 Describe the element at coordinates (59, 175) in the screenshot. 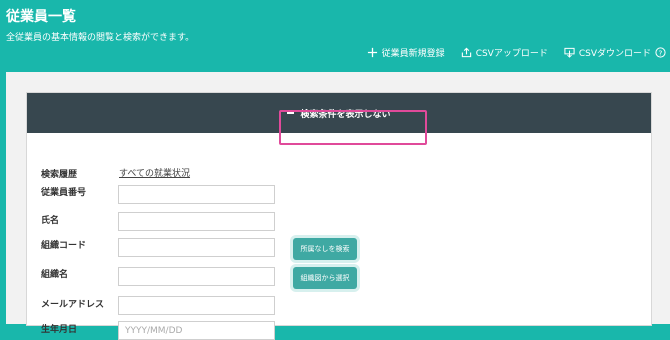

I see `search-history-label: 検索履歴` at that location.